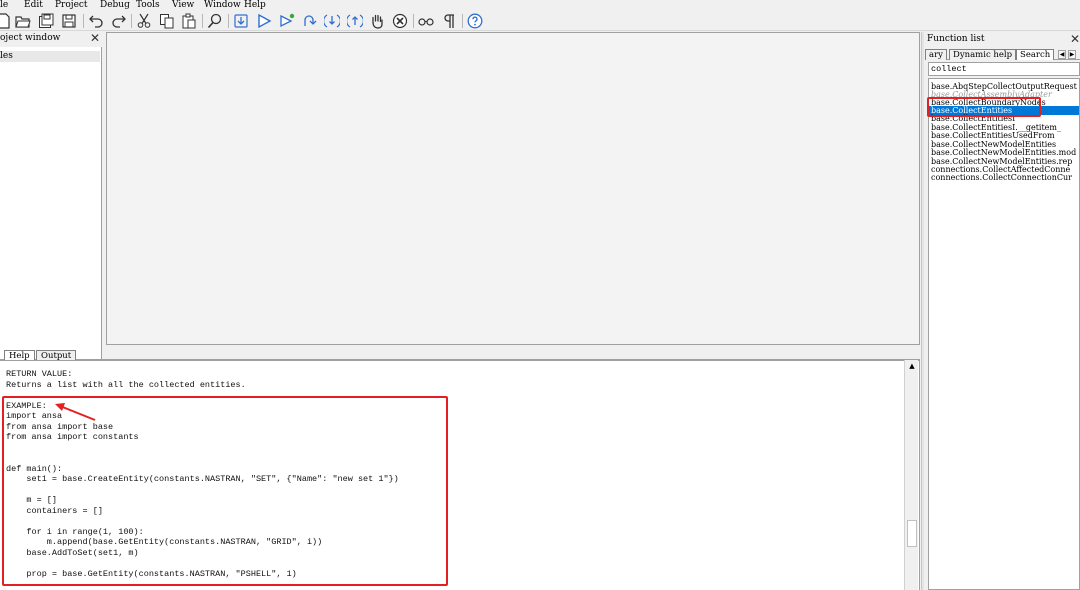 The height and width of the screenshot is (590, 1080). What do you see at coordinates (1004, 69) in the screenshot?
I see `function-search-input: collect` at bounding box center [1004, 69].